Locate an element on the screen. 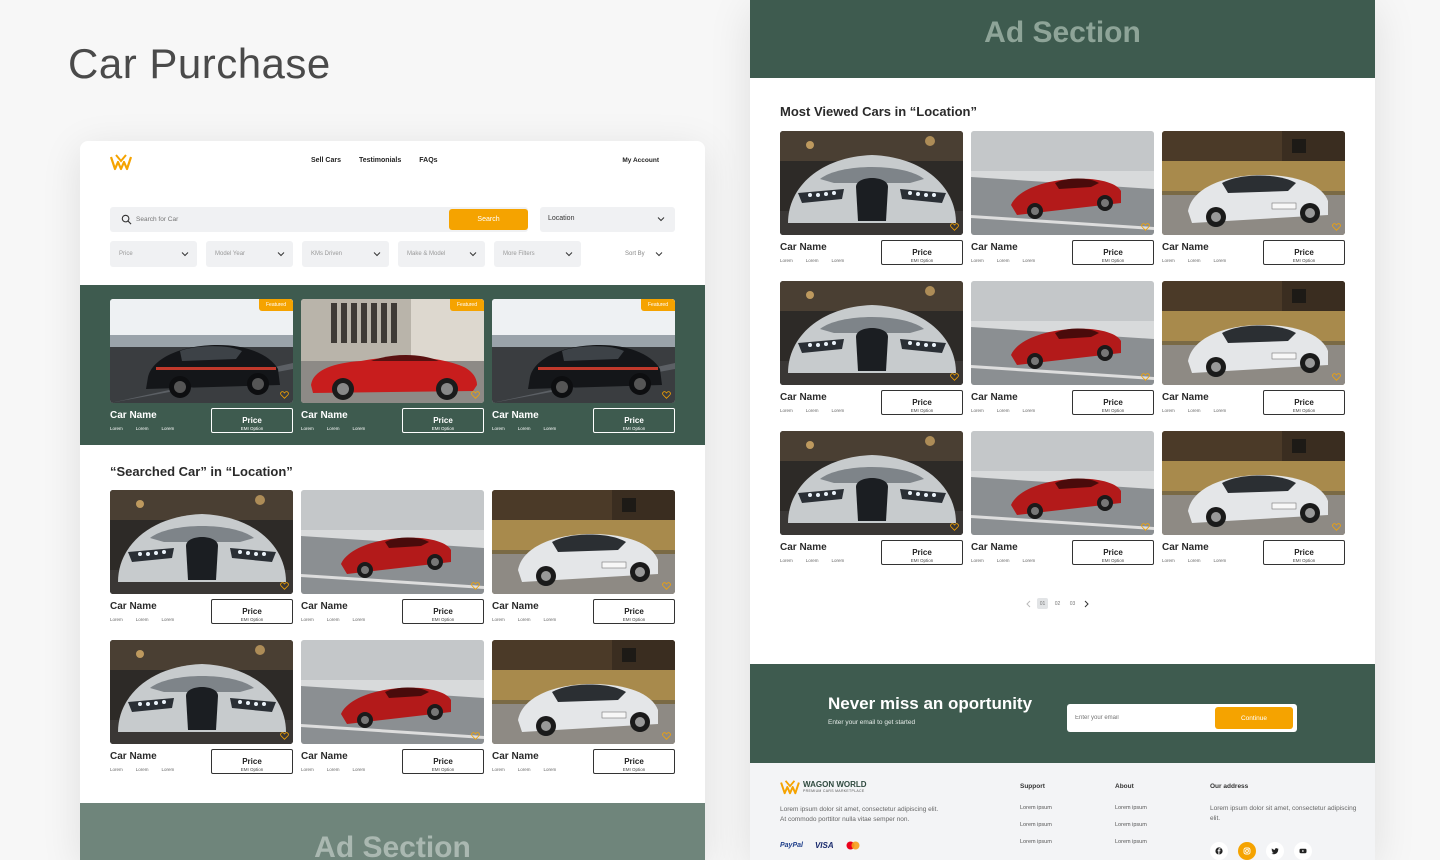 The image size is (1440, 860). filter-price: Price is located at coordinates (153, 254).